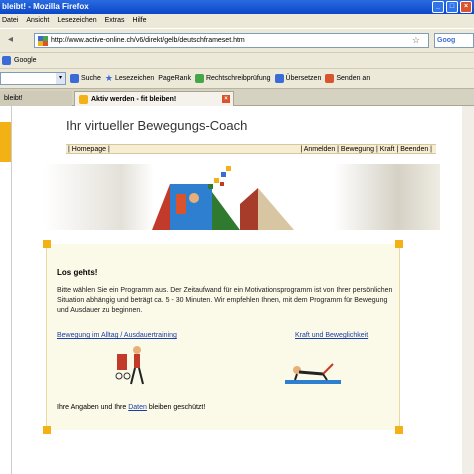 The image size is (474, 474). I want to click on tab-bar: bleibt! Aktiv werden - fit bleiben! ×, so click(237, 97).